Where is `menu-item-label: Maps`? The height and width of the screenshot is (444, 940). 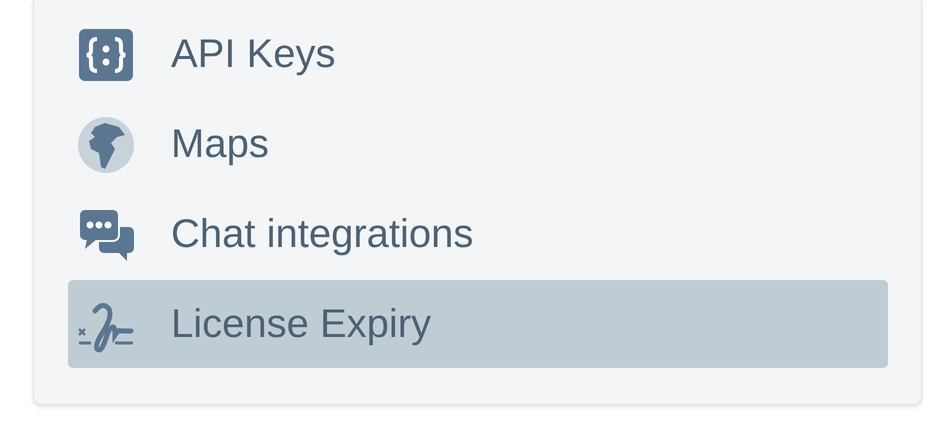 menu-item-label: Maps is located at coordinates (220, 144).